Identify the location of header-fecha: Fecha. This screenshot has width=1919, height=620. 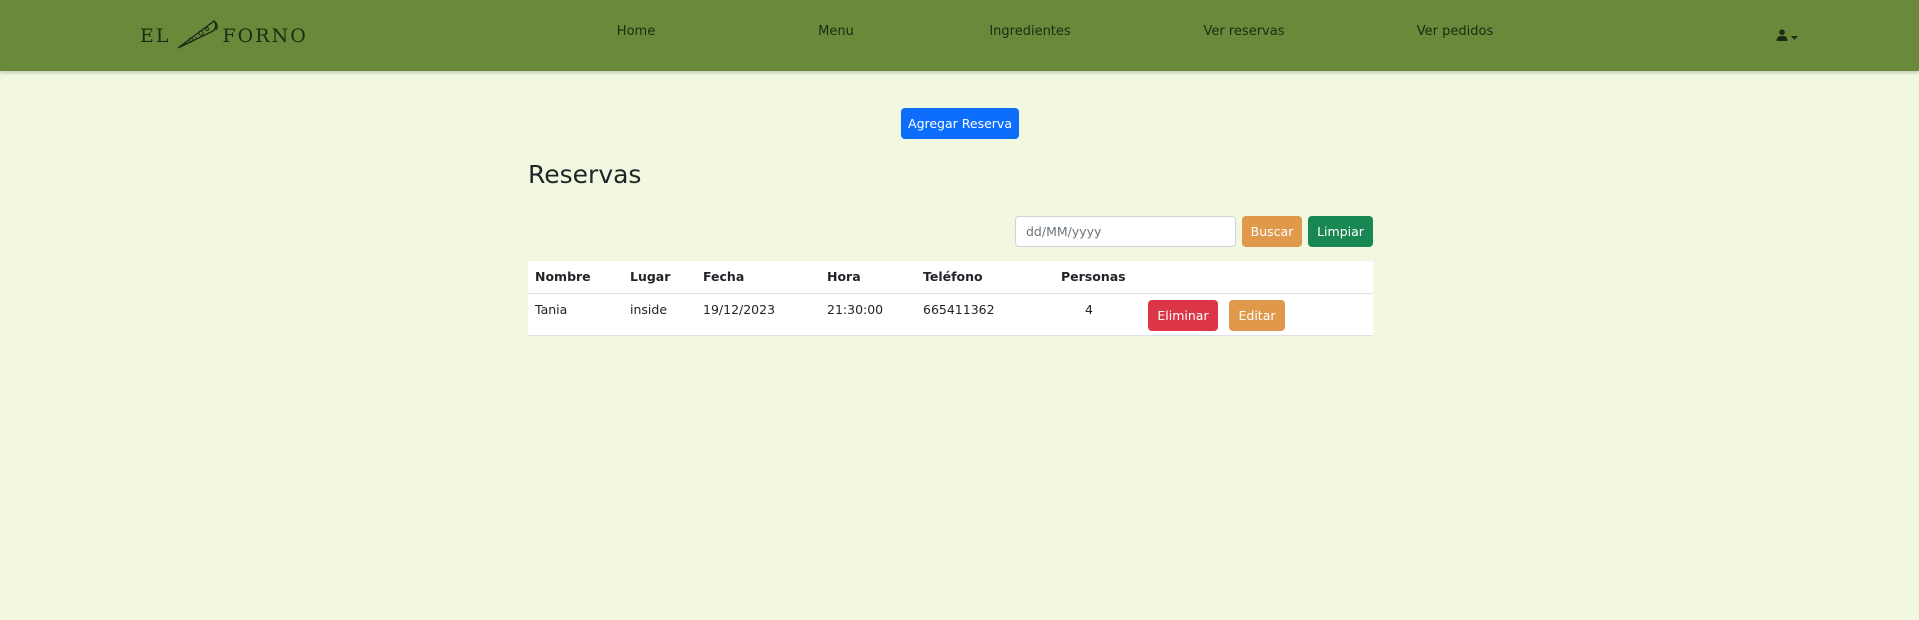
(724, 276).